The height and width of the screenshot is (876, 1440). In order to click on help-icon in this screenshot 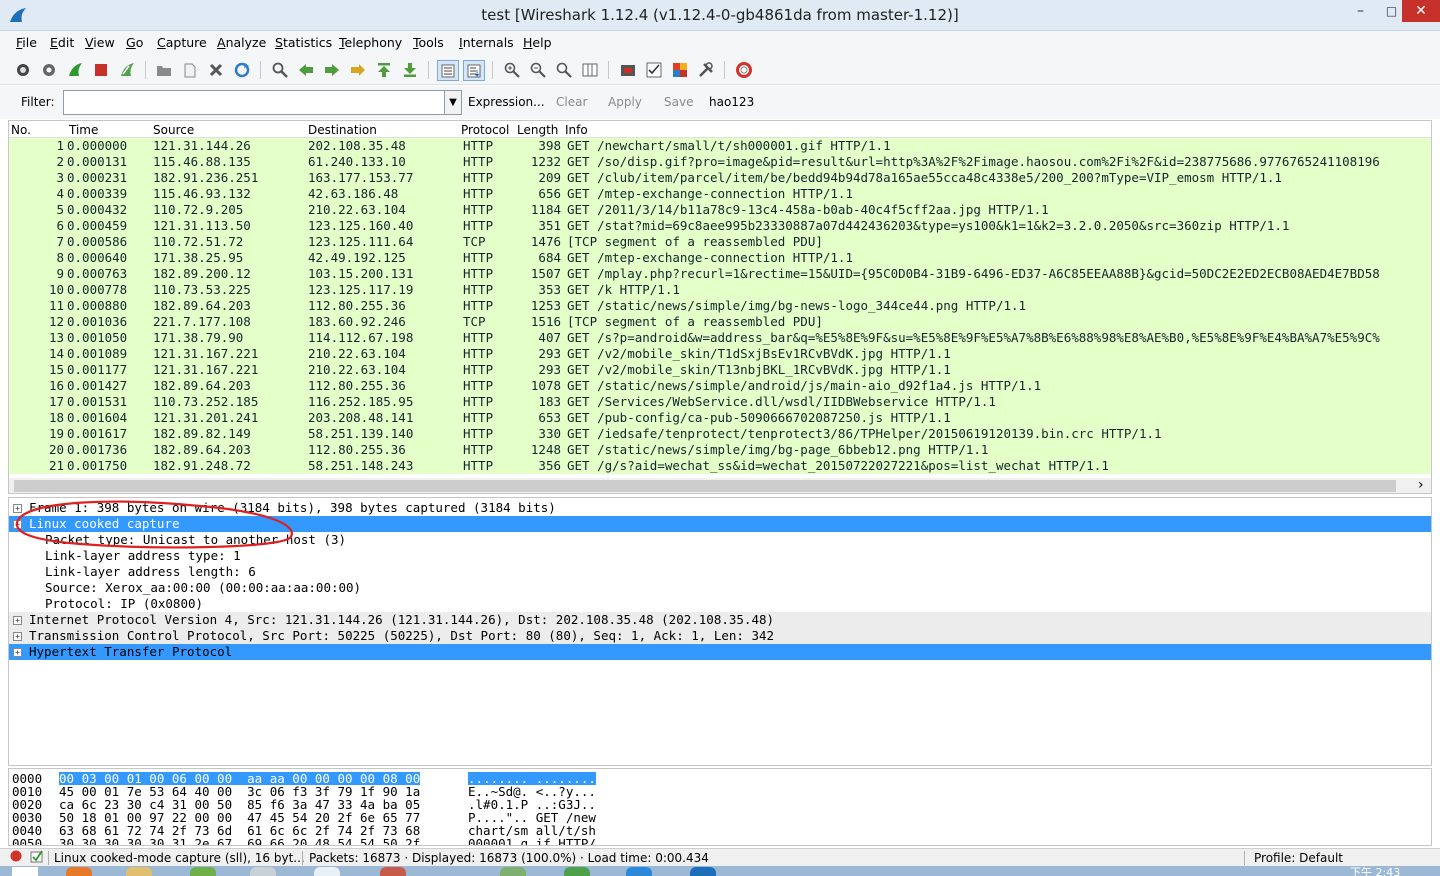, I will do `click(744, 70)`.